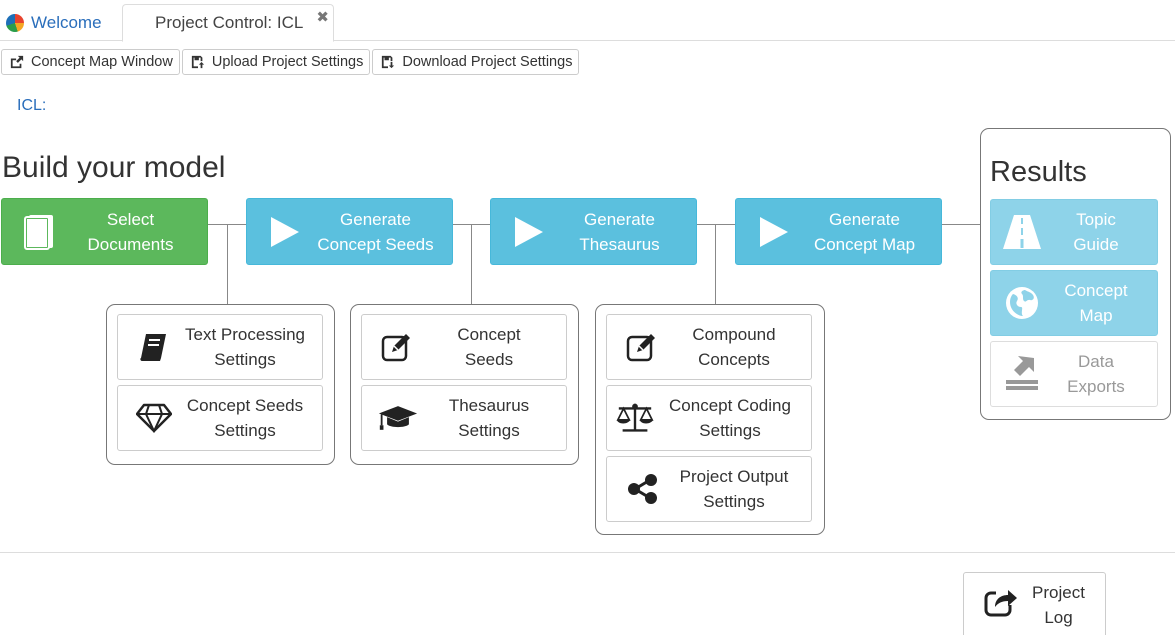  I want to click on tab-project-control: Project Control: ICL ✖, so click(228, 23).